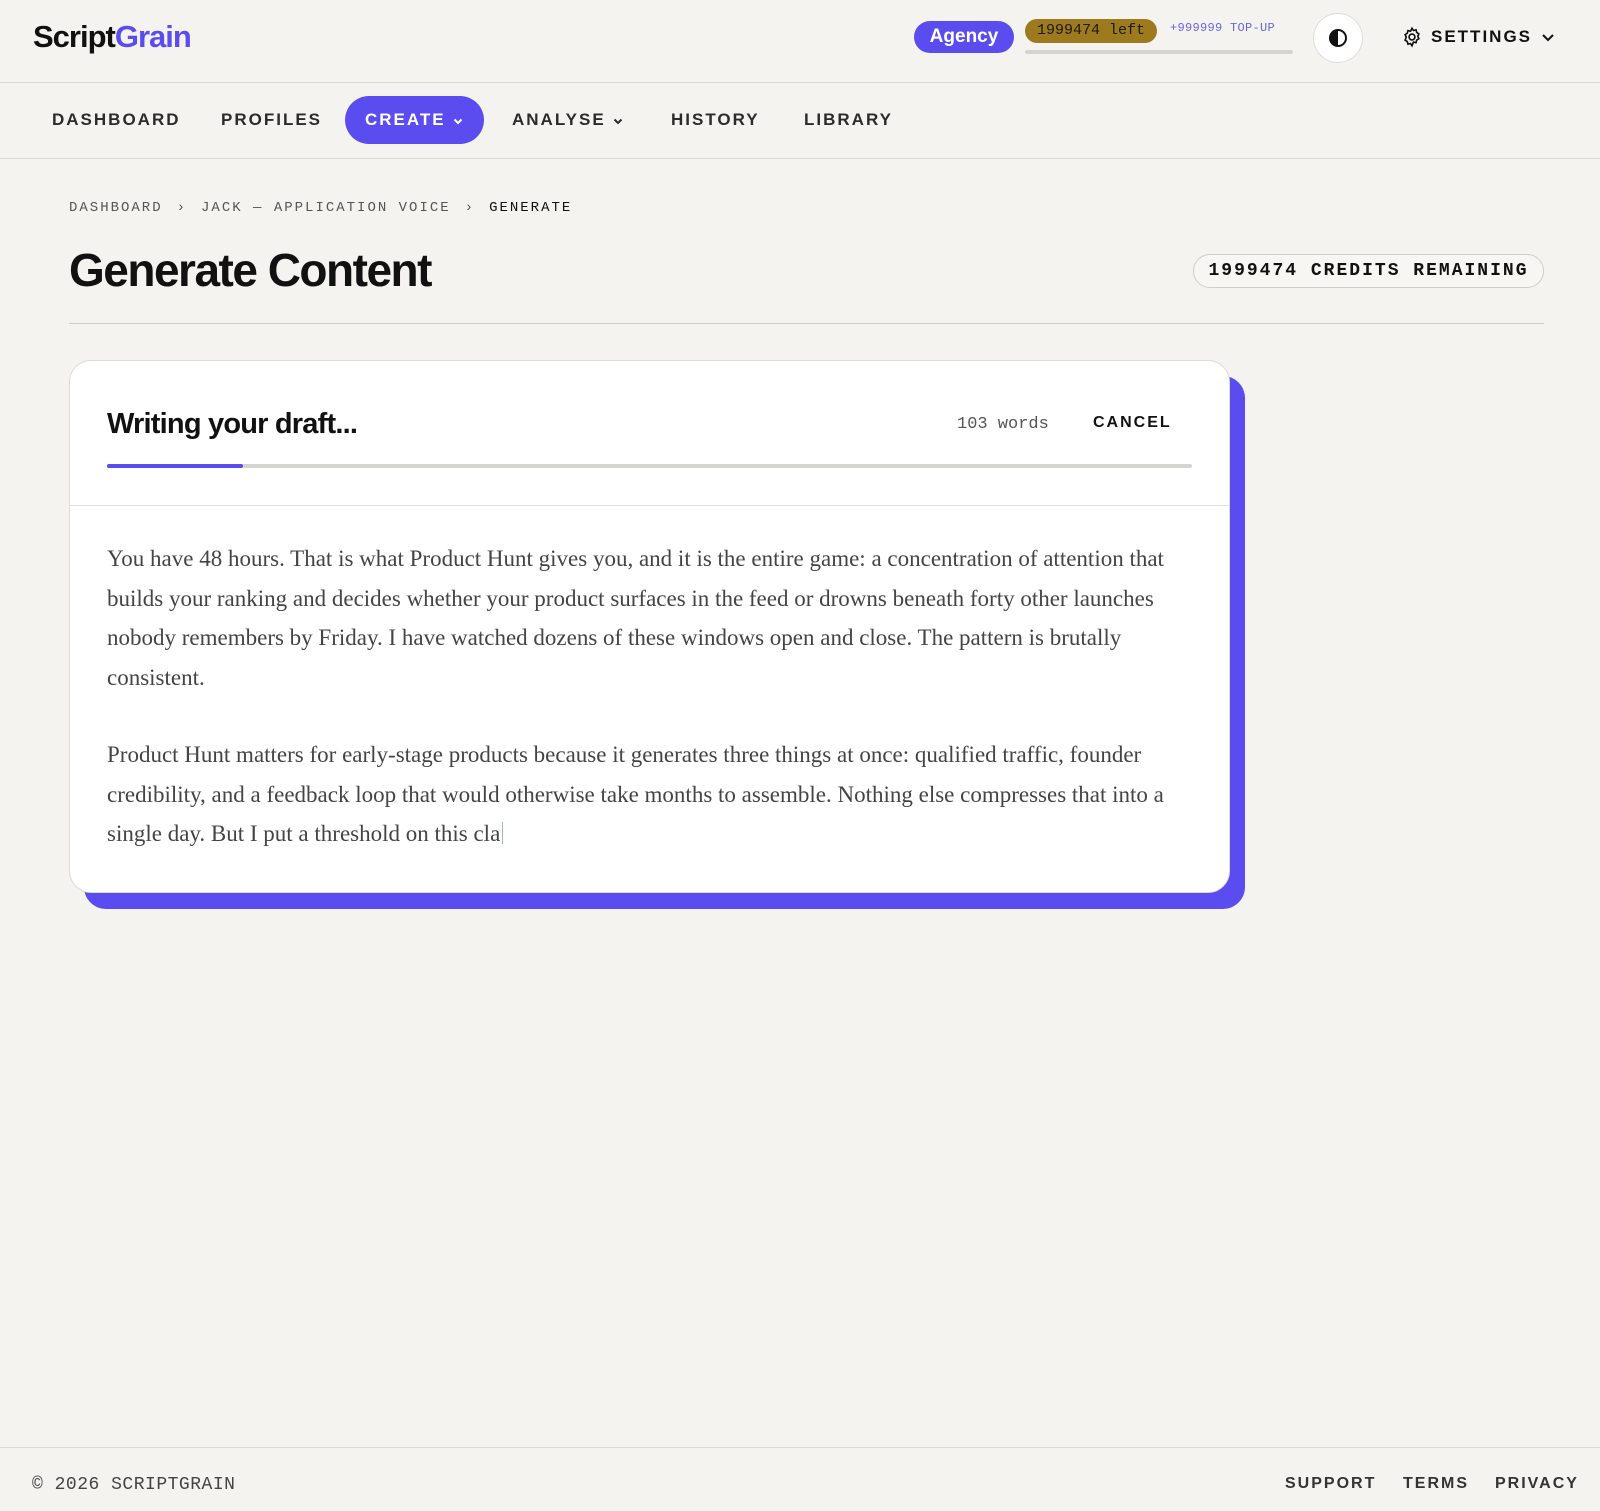 The width and height of the screenshot is (1600, 1511). Describe the element at coordinates (848, 120) in the screenshot. I see `nav-library: LIBRARY` at that location.